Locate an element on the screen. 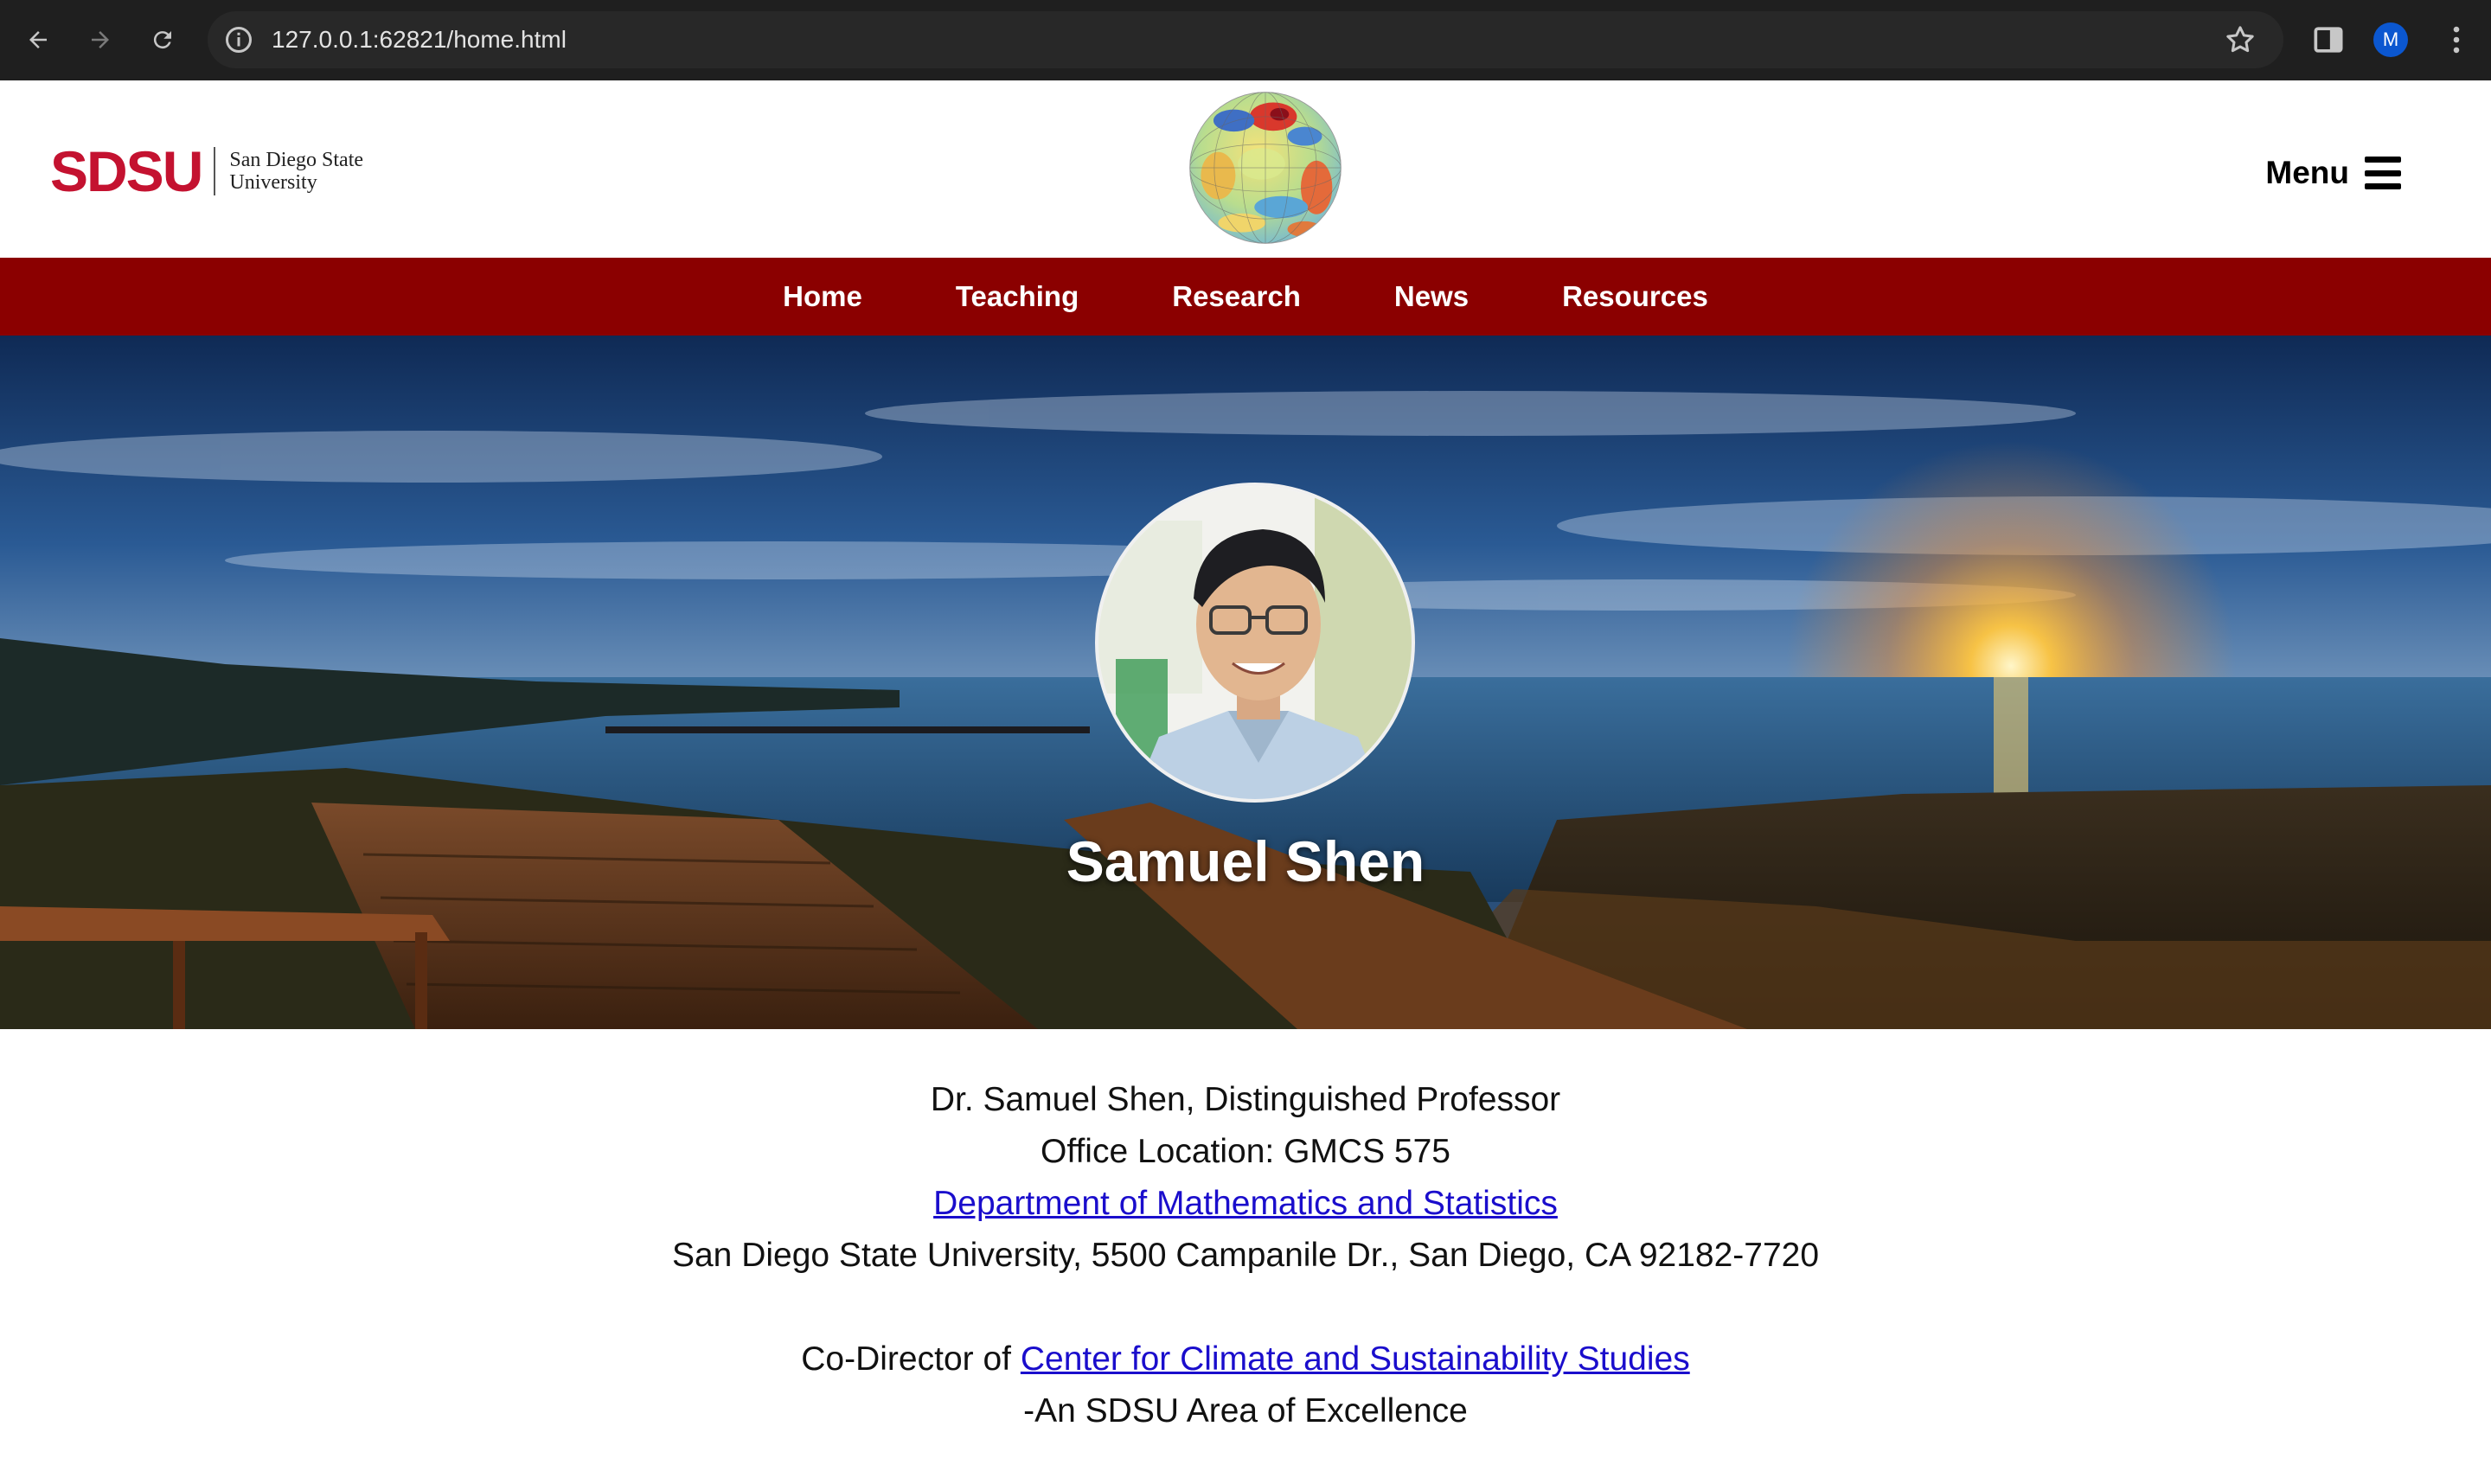 This screenshot has width=2491, height=1484. logo-line1: San Diego State is located at coordinates (296, 160).